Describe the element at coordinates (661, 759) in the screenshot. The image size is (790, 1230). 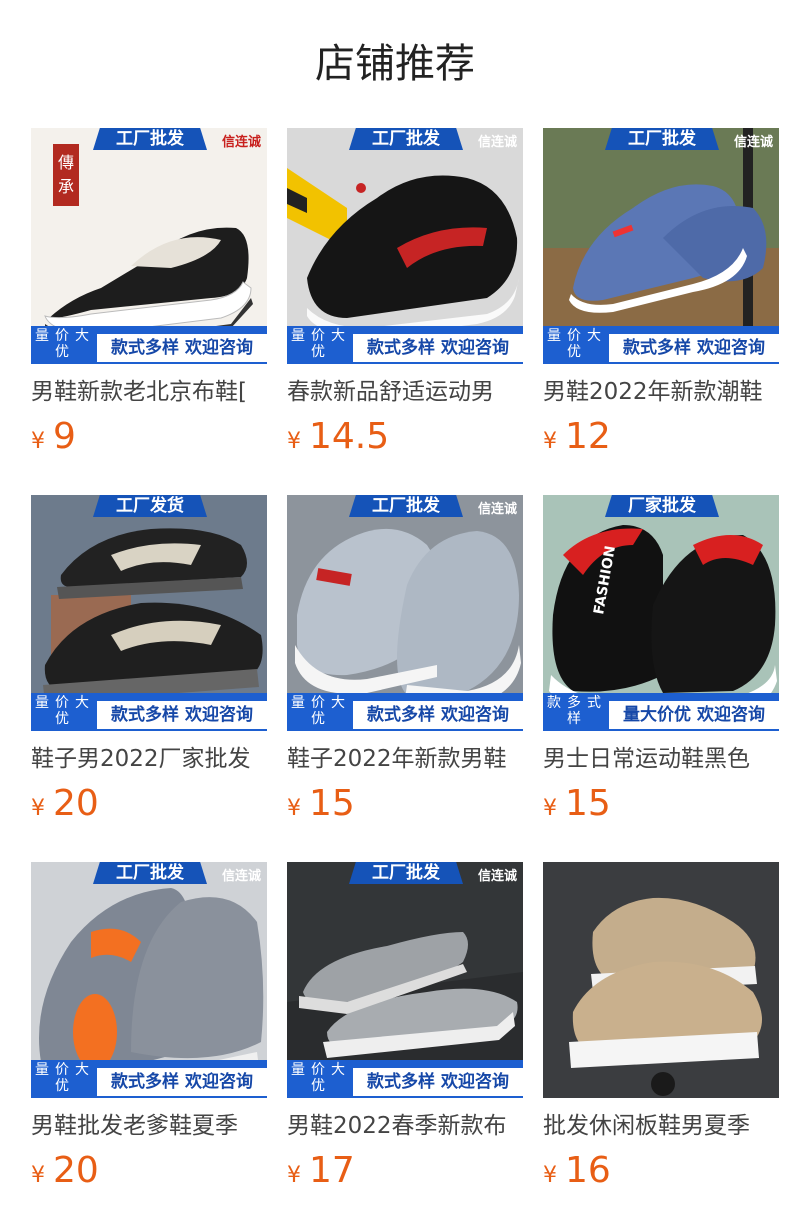
I see `product-name: 男士日常运动鞋黑色` at that location.